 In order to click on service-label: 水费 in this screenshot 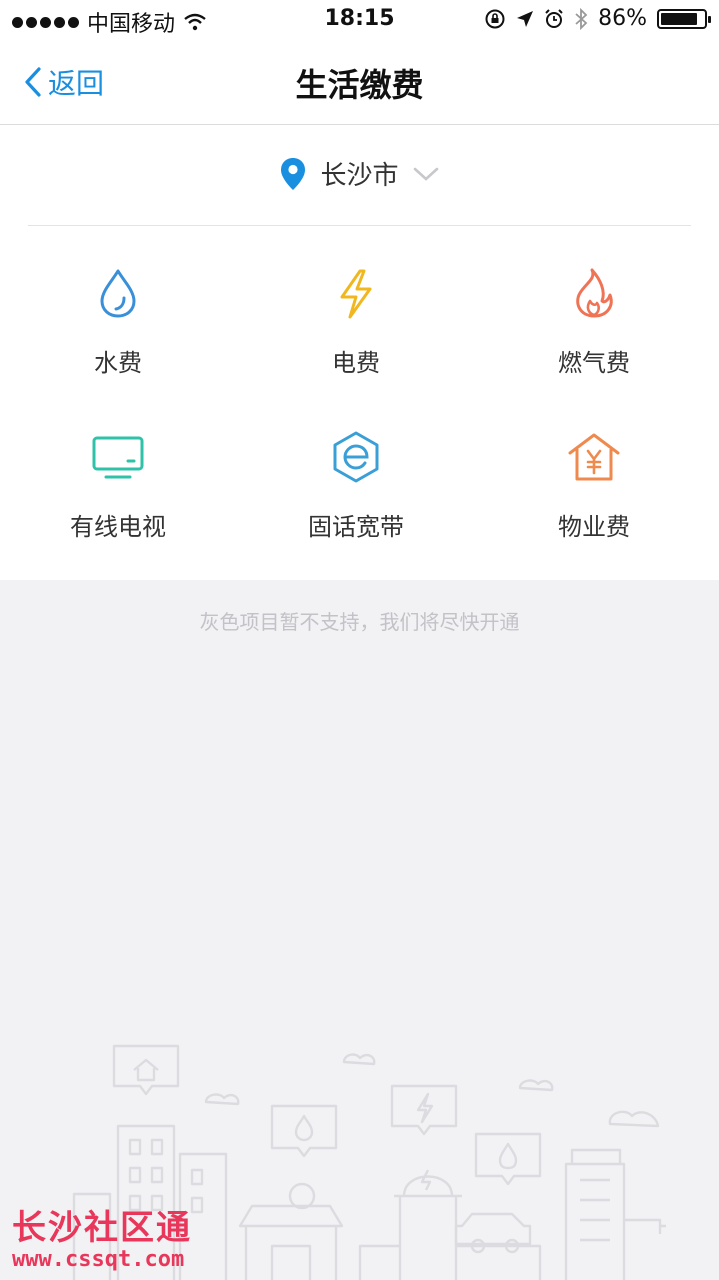, I will do `click(118, 363)`.